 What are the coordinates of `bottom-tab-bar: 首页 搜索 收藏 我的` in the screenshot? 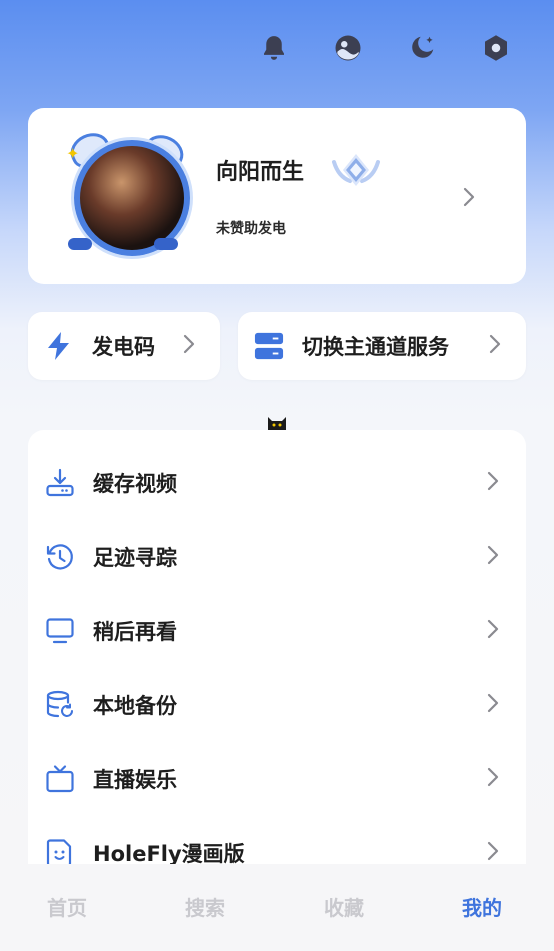 It's located at (277, 907).